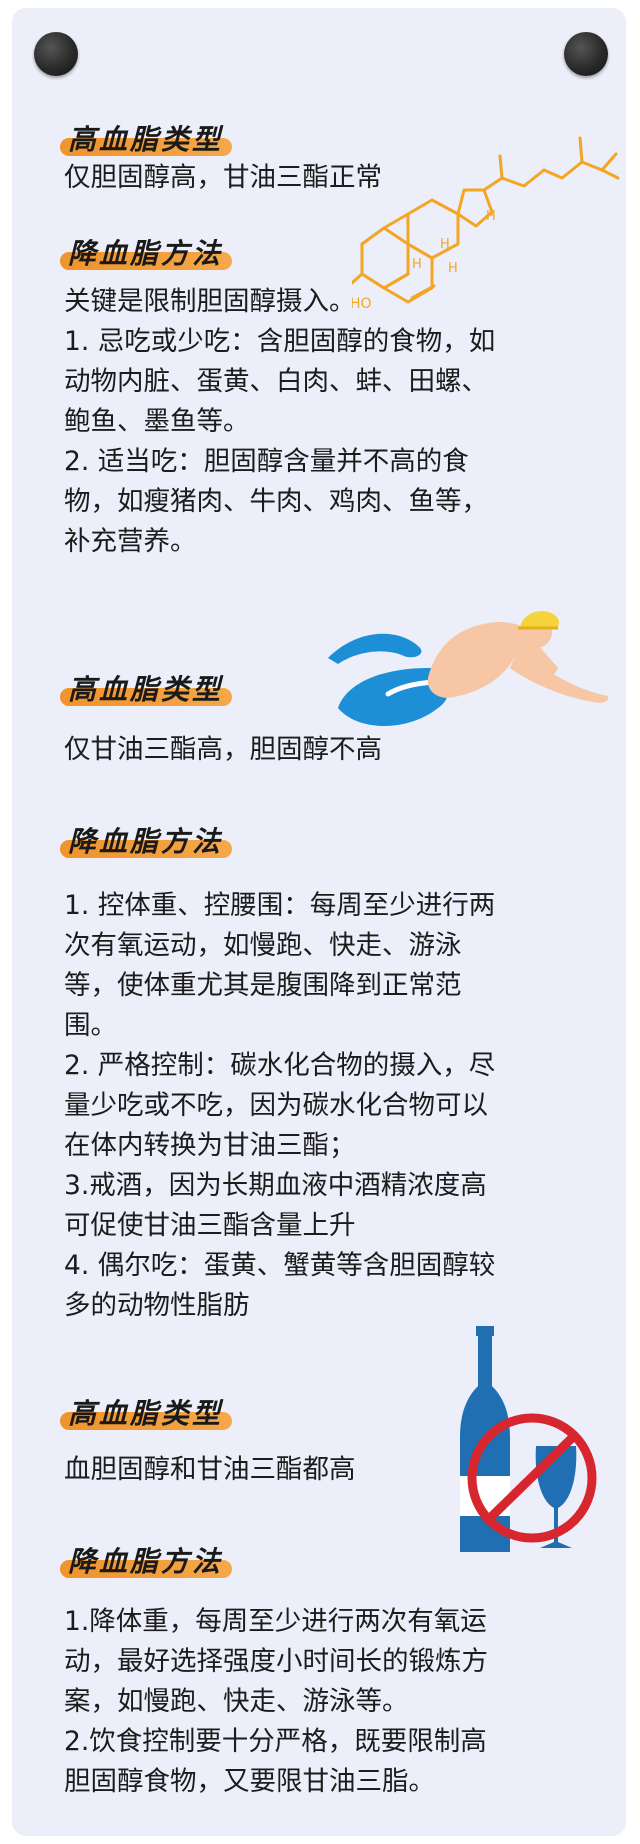  Describe the element at coordinates (56, 54) in the screenshot. I see `pushpin-left-icon` at that location.